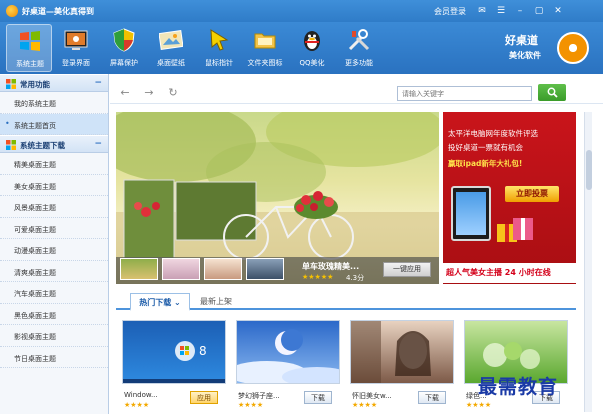 Image resolution: width=603 pixels, height=418 pixels. Describe the element at coordinates (35, 104) in the screenshot. I see `sidebar-item-label: 我的系统主题` at that location.